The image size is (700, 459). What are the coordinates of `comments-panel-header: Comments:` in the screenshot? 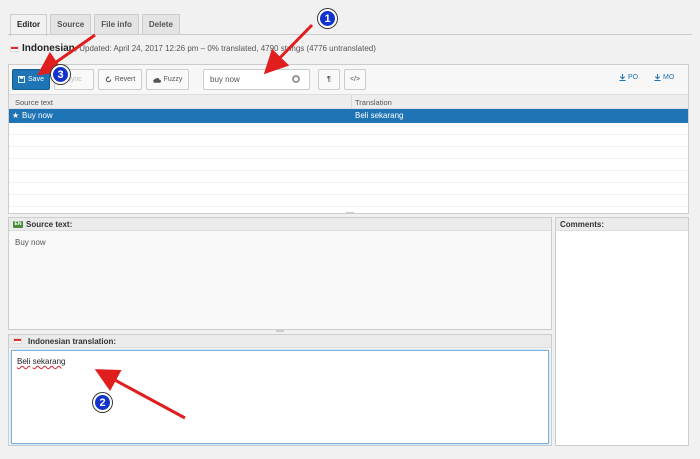 It's located at (622, 224).